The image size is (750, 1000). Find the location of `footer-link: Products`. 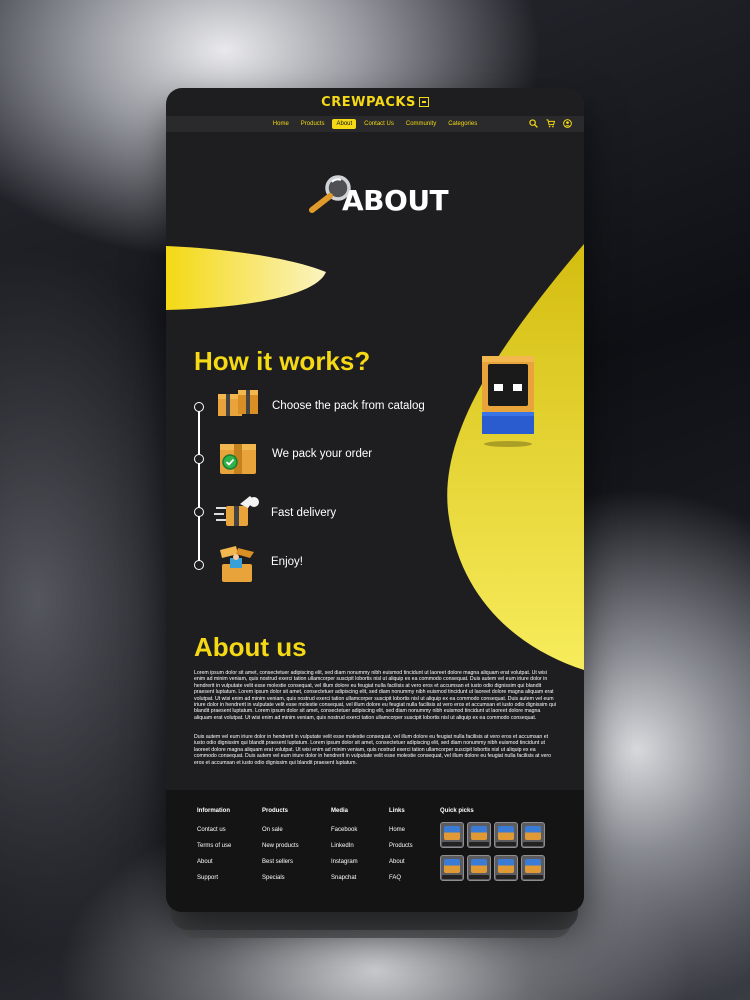

footer-link: Products is located at coordinates (401, 851).